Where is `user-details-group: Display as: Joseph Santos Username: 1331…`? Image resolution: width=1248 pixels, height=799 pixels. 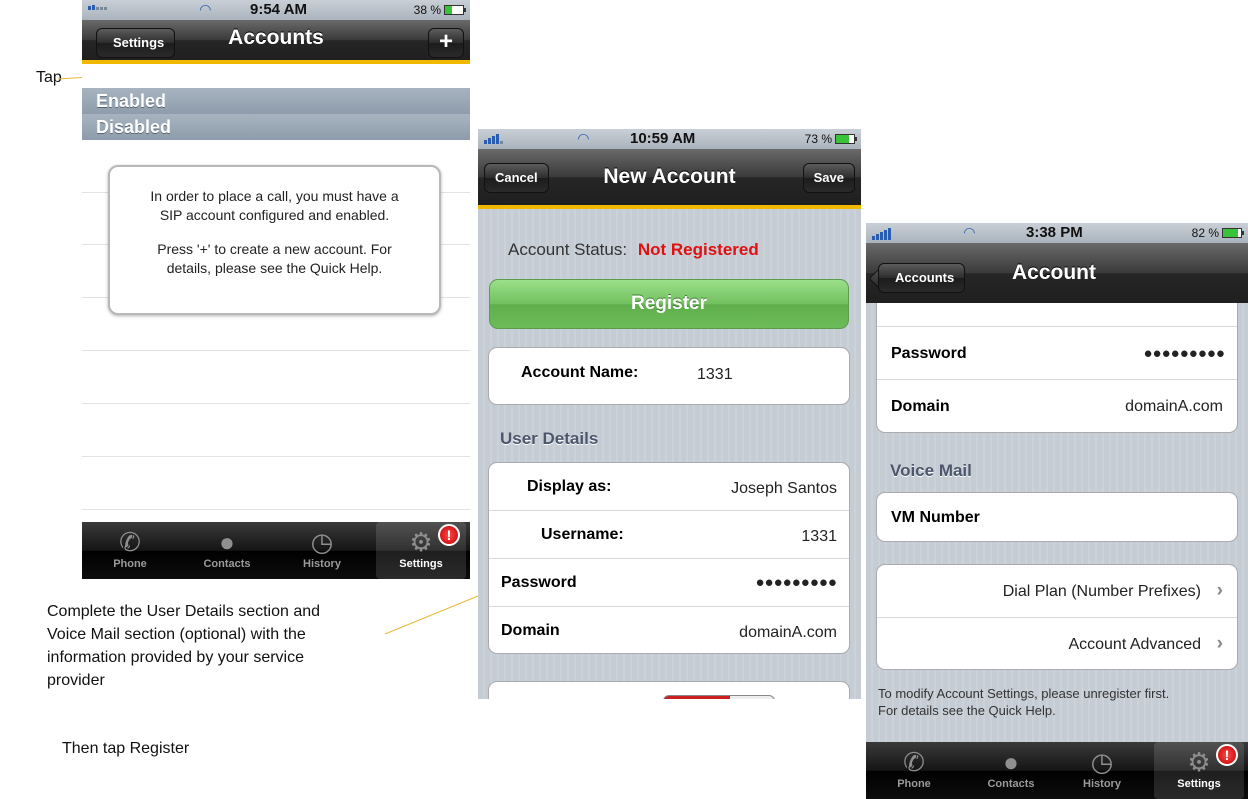 user-details-group: Display as: Joseph Santos Username: 1331… is located at coordinates (669, 558).